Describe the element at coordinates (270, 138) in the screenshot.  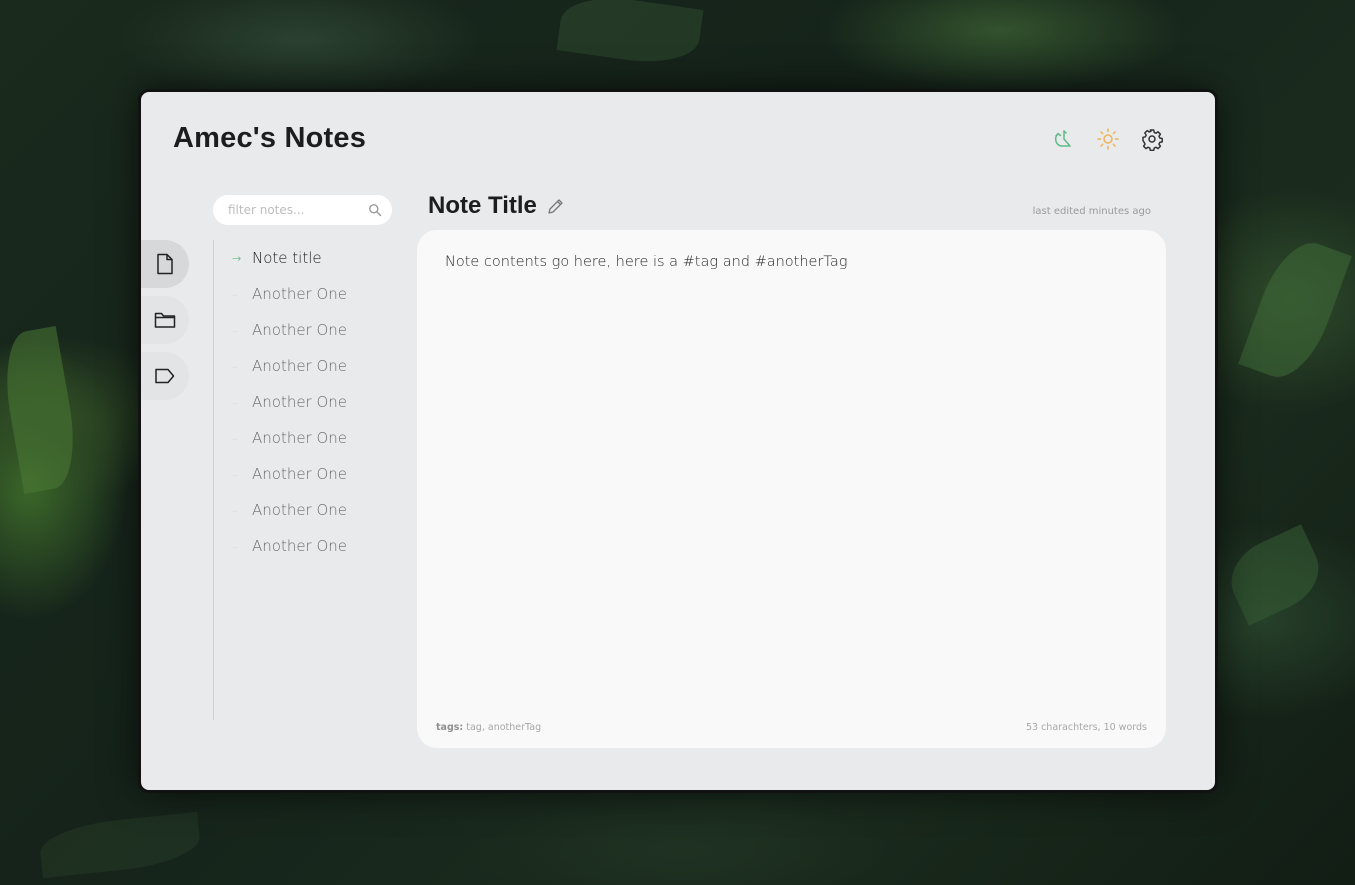
I see `app-title: Amec's Notes` at that location.